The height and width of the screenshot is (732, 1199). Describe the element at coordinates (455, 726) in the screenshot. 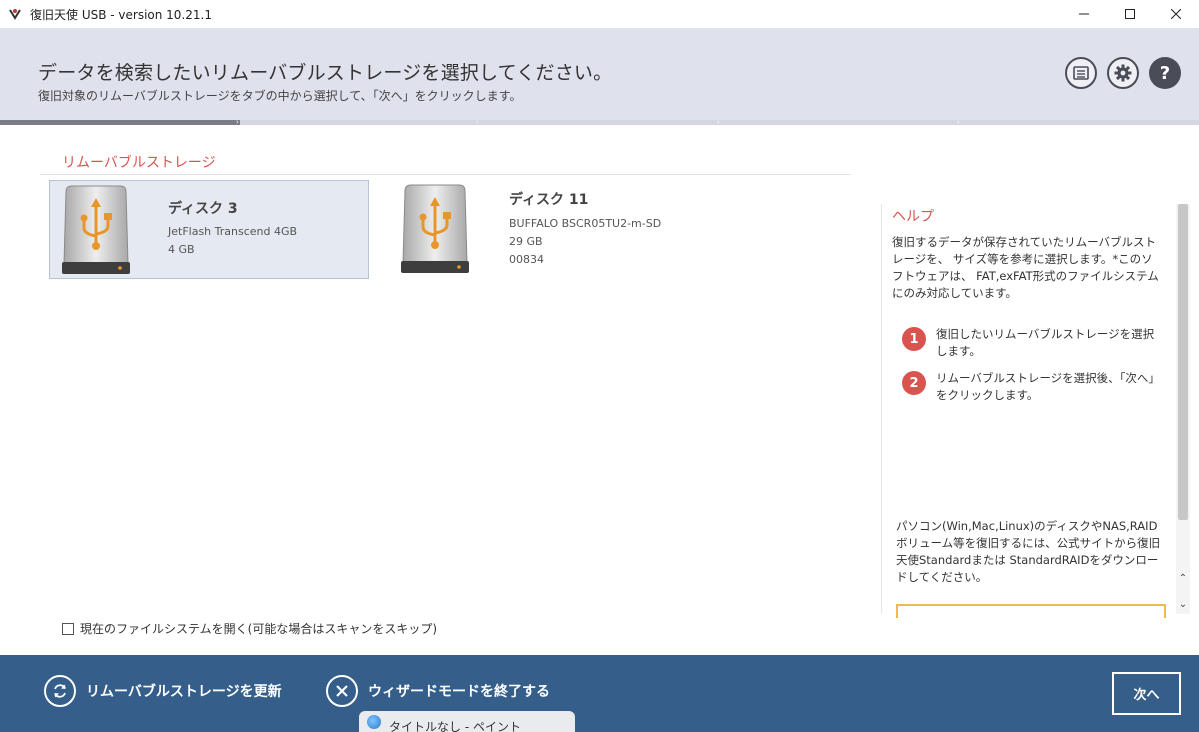

I see `taskbar-thumbnail-label: タイトルなし - ペイント` at that location.